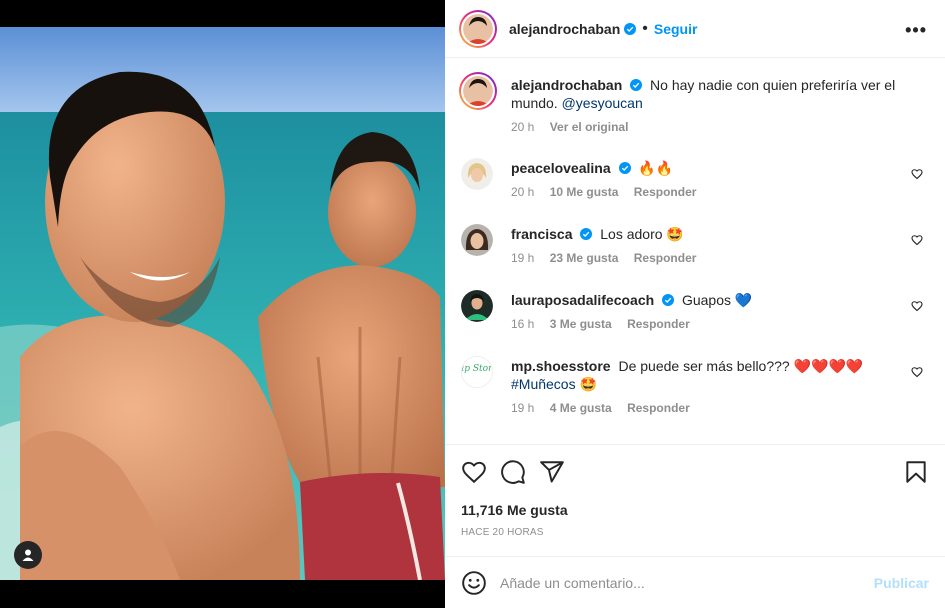 The height and width of the screenshot is (608, 945). Describe the element at coordinates (566, 85) in the screenshot. I see `caption-username: alejandrochaban` at that location.